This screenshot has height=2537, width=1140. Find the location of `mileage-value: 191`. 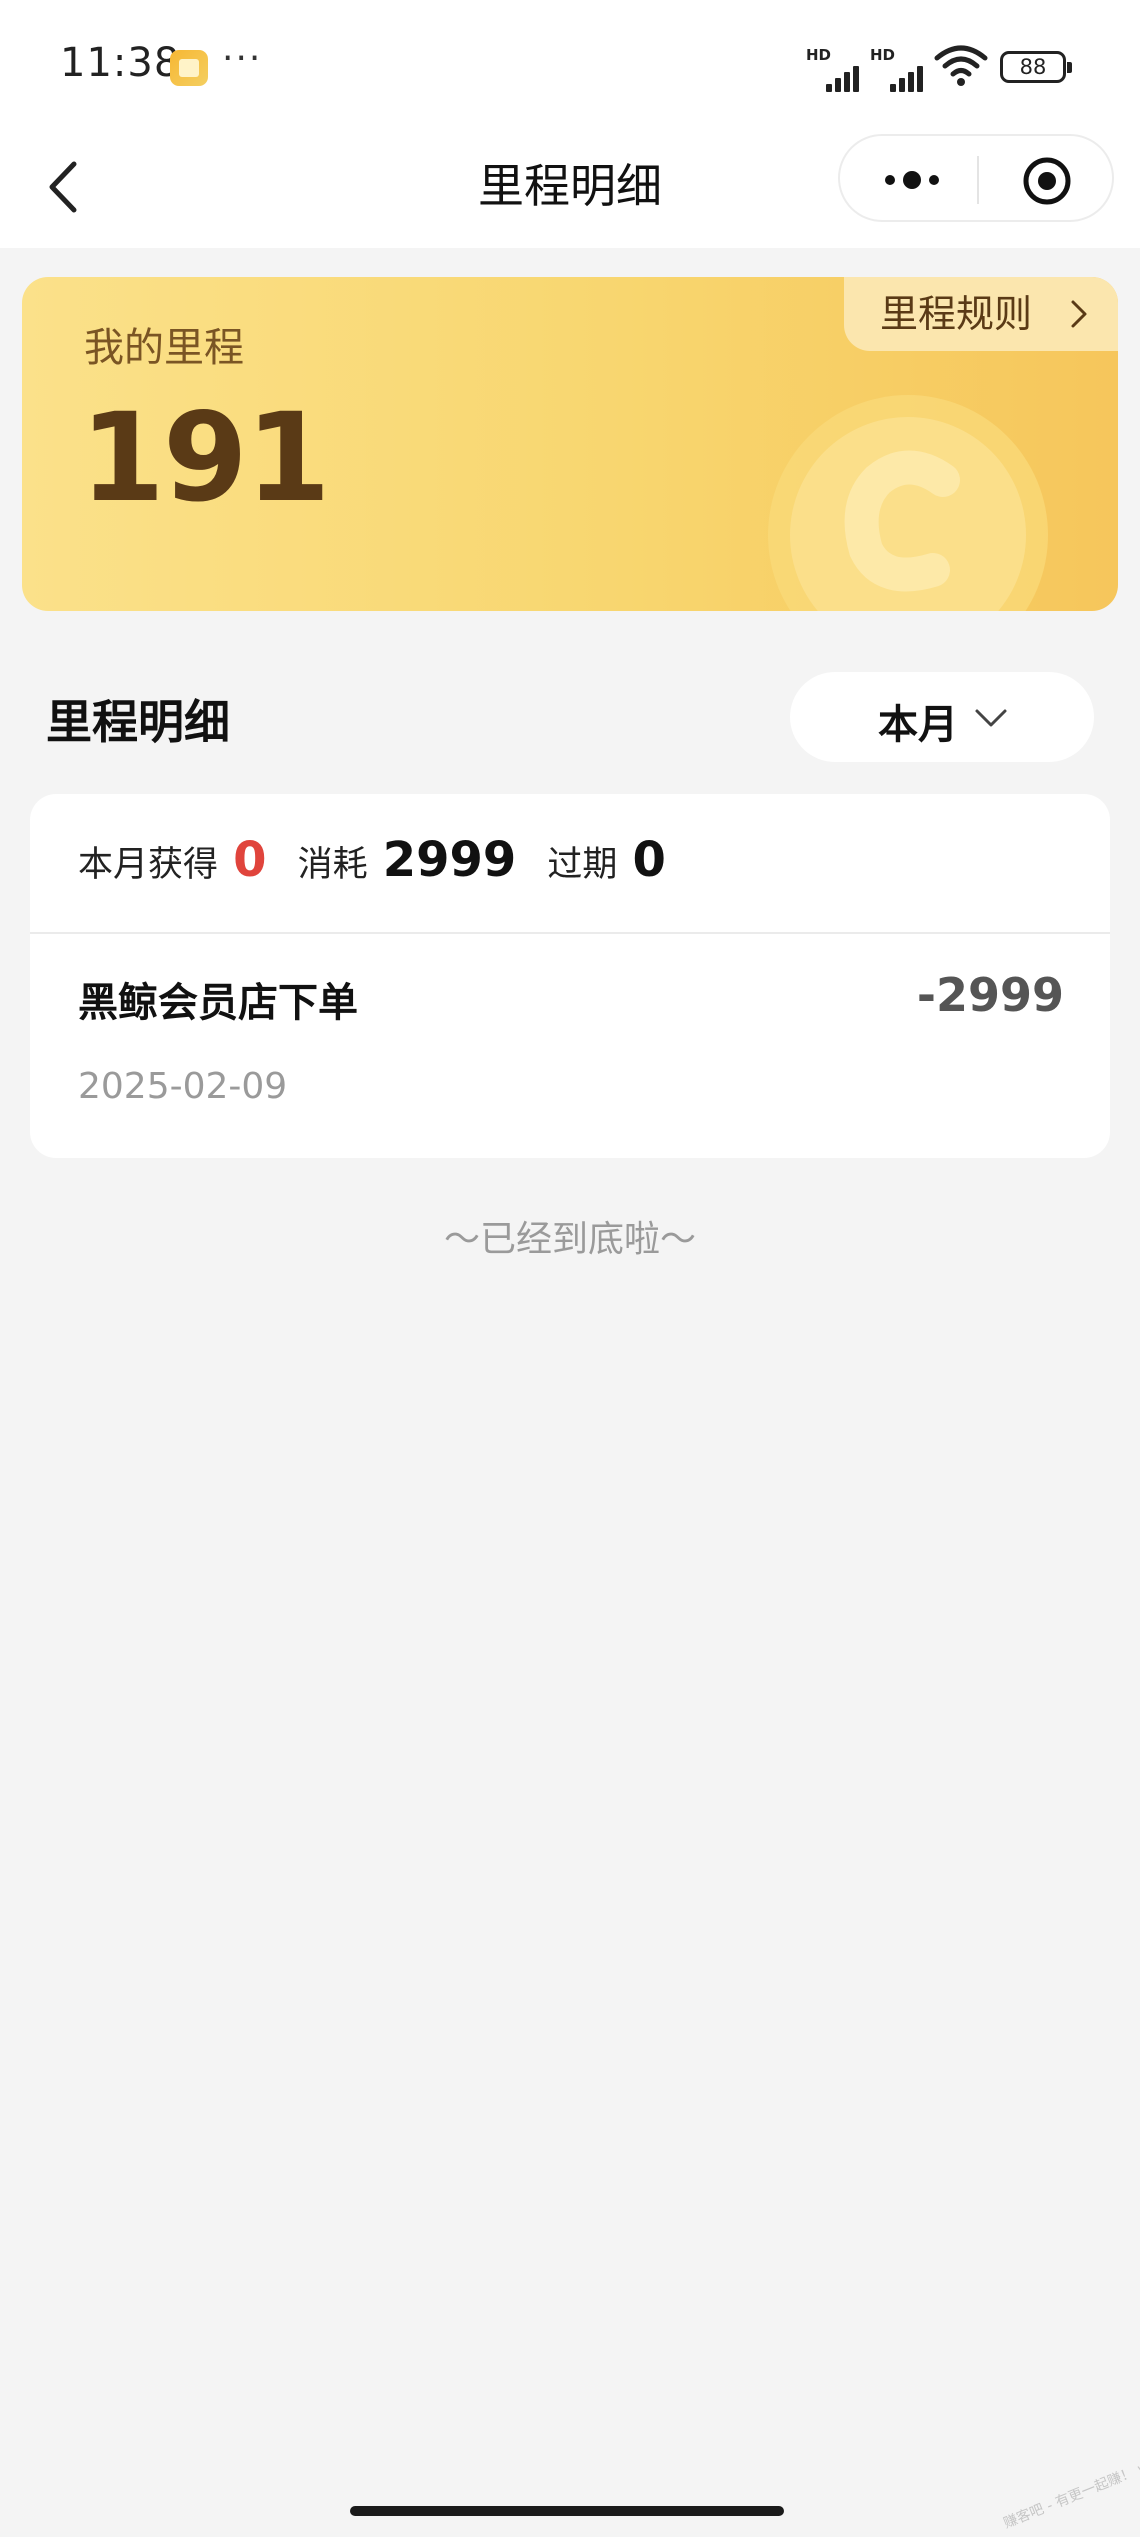

mileage-value: 191 is located at coordinates (205, 458).